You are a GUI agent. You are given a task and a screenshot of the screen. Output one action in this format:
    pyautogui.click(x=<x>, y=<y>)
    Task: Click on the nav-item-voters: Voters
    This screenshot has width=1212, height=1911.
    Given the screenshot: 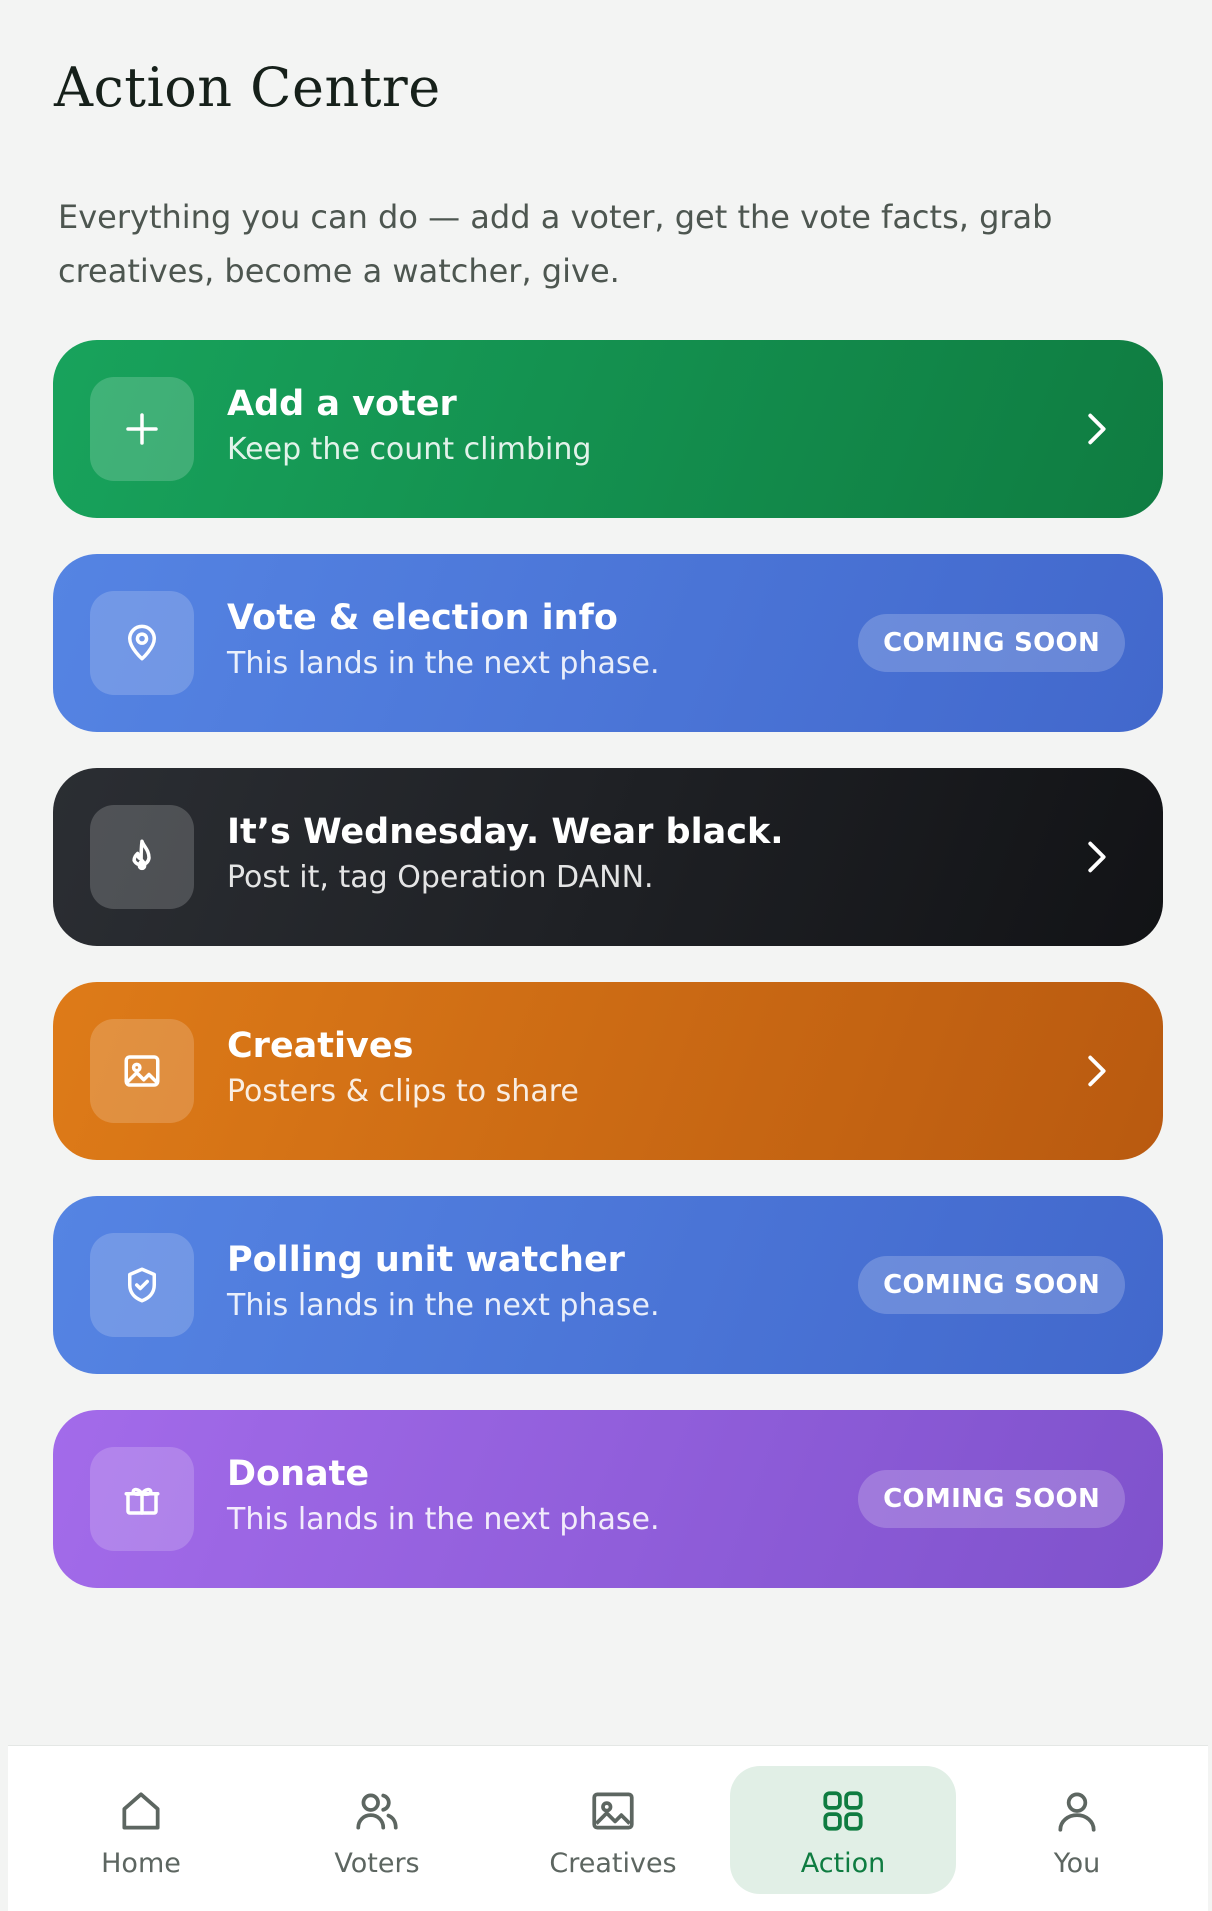 What is the action you would take?
    pyautogui.click(x=377, y=1830)
    